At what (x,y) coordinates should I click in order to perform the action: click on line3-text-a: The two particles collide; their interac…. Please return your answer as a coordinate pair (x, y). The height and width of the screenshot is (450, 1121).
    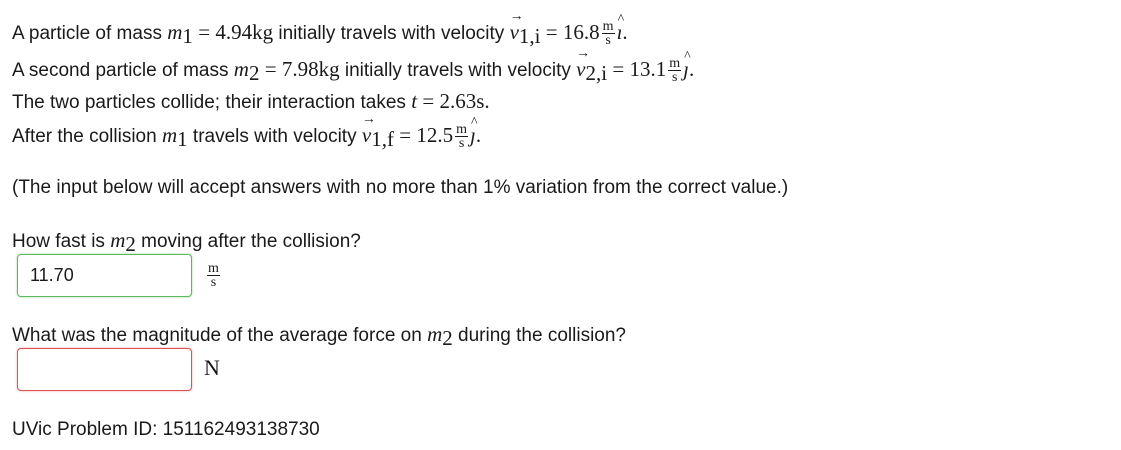
    Looking at the image, I should click on (209, 102).